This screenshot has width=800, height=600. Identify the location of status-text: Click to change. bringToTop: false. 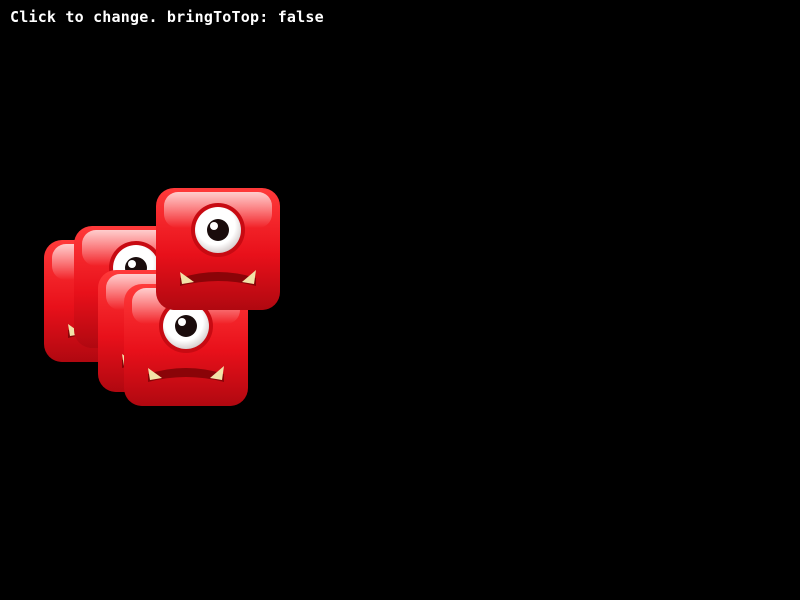
(167, 17).